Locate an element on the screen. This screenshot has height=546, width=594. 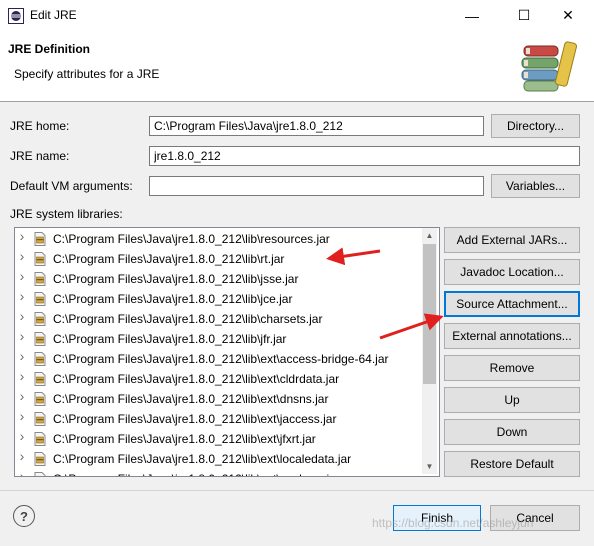
help-icon: ? is located at coordinates (24, 516).